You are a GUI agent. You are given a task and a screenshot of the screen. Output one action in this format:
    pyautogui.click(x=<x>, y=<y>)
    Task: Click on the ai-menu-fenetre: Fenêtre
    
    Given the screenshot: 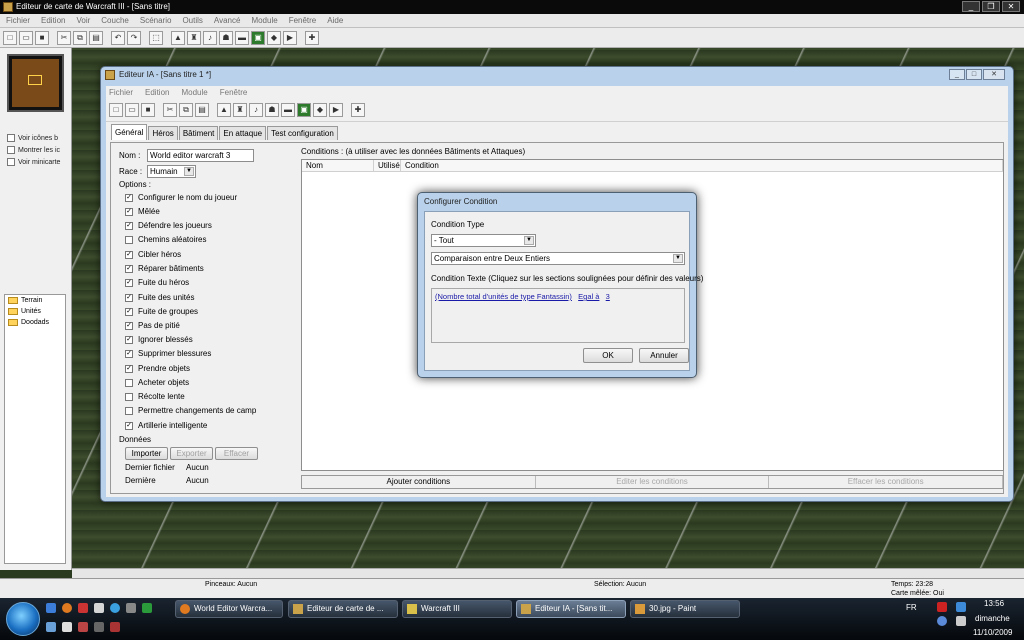 What is the action you would take?
    pyautogui.click(x=234, y=92)
    